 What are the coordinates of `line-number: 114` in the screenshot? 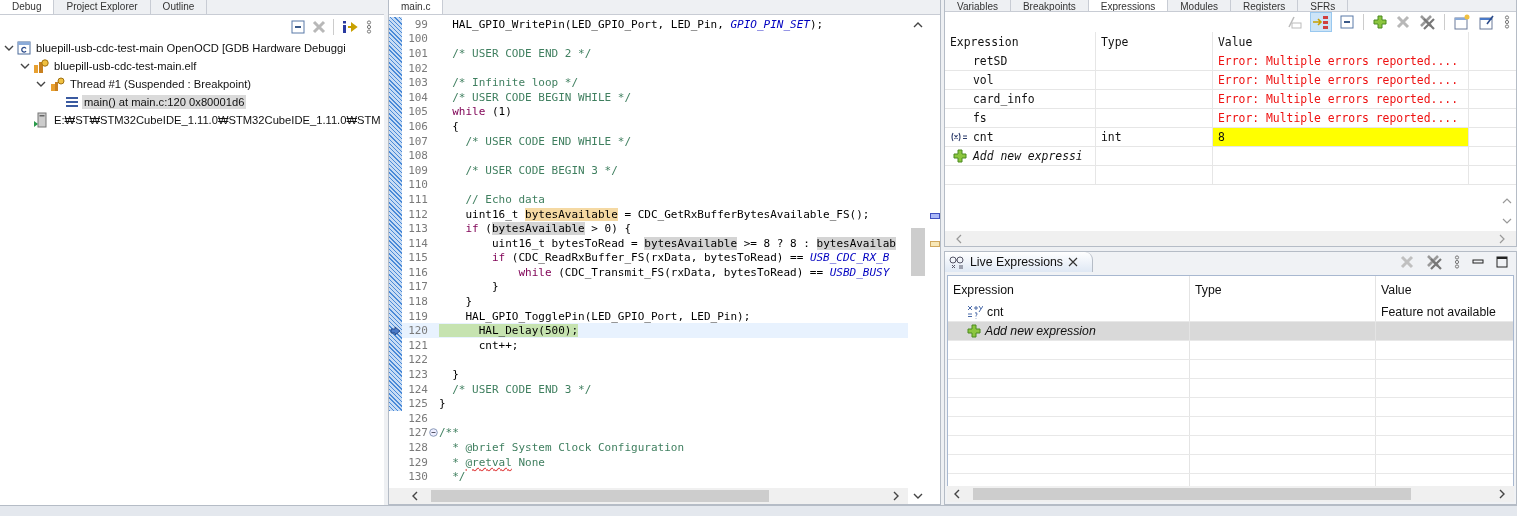 It's located at (417, 243).